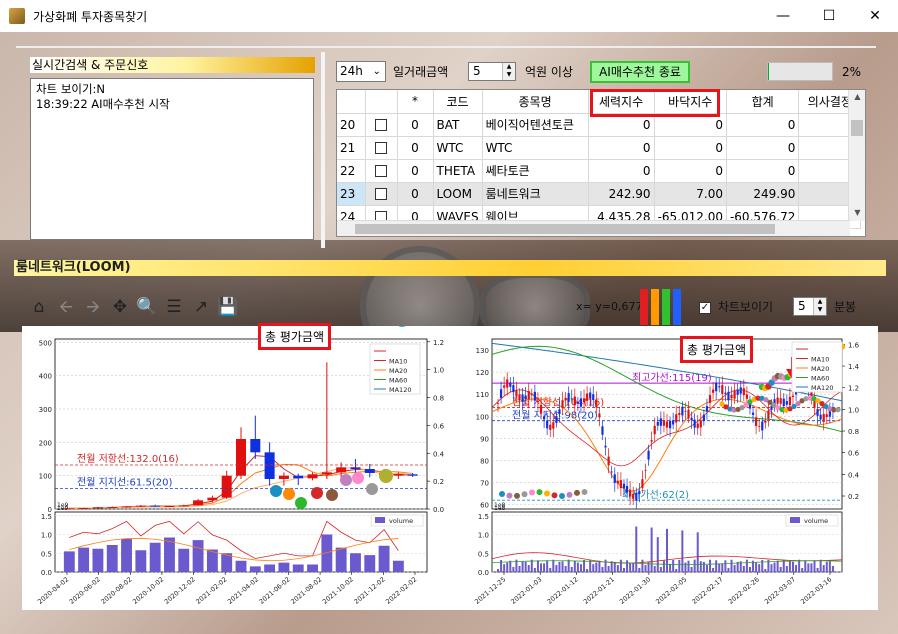  I want to click on cell-name: WTC, so click(535, 148).